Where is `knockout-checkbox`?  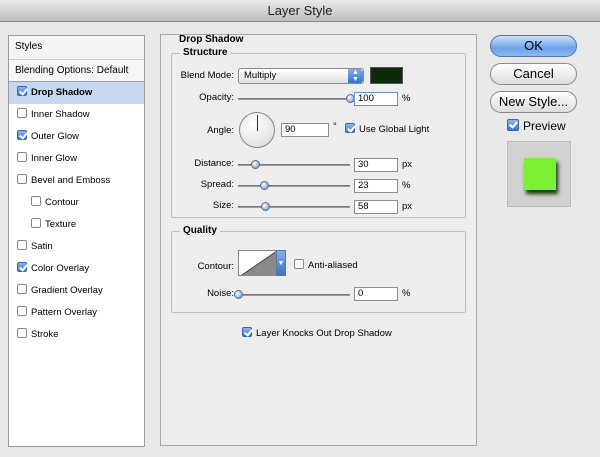
knockout-checkbox is located at coordinates (247, 332).